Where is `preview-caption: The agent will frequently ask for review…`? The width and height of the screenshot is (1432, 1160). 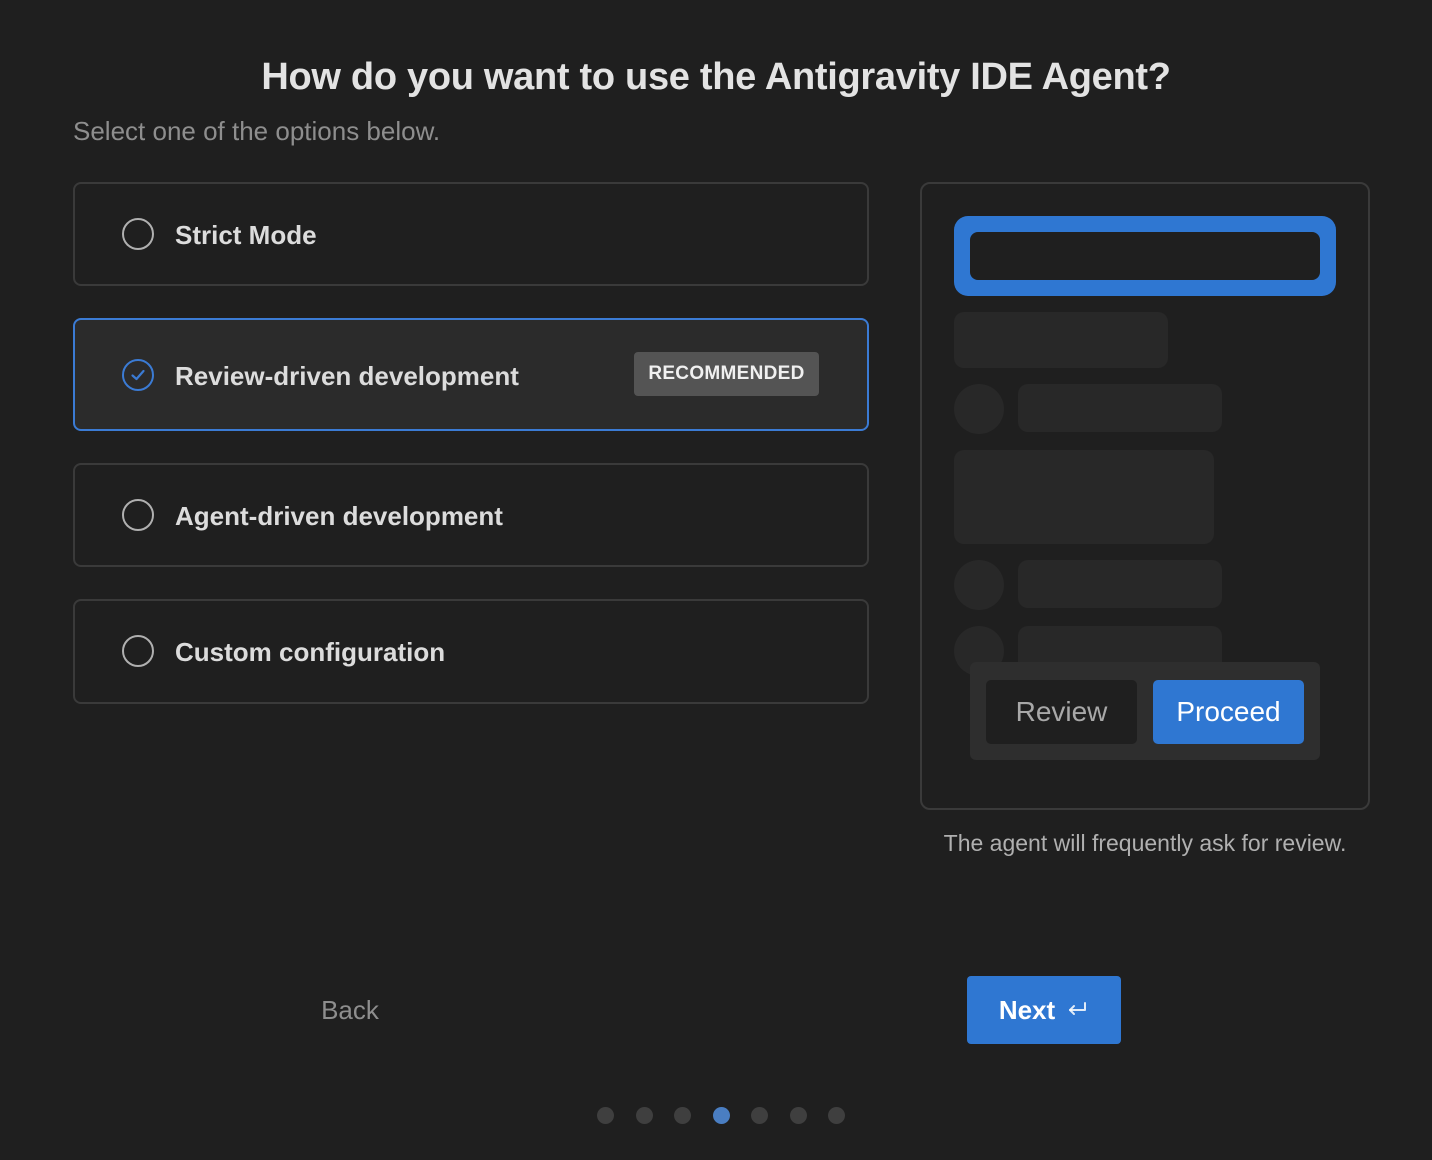
preview-caption: The agent will frequently ask for review… is located at coordinates (1145, 843).